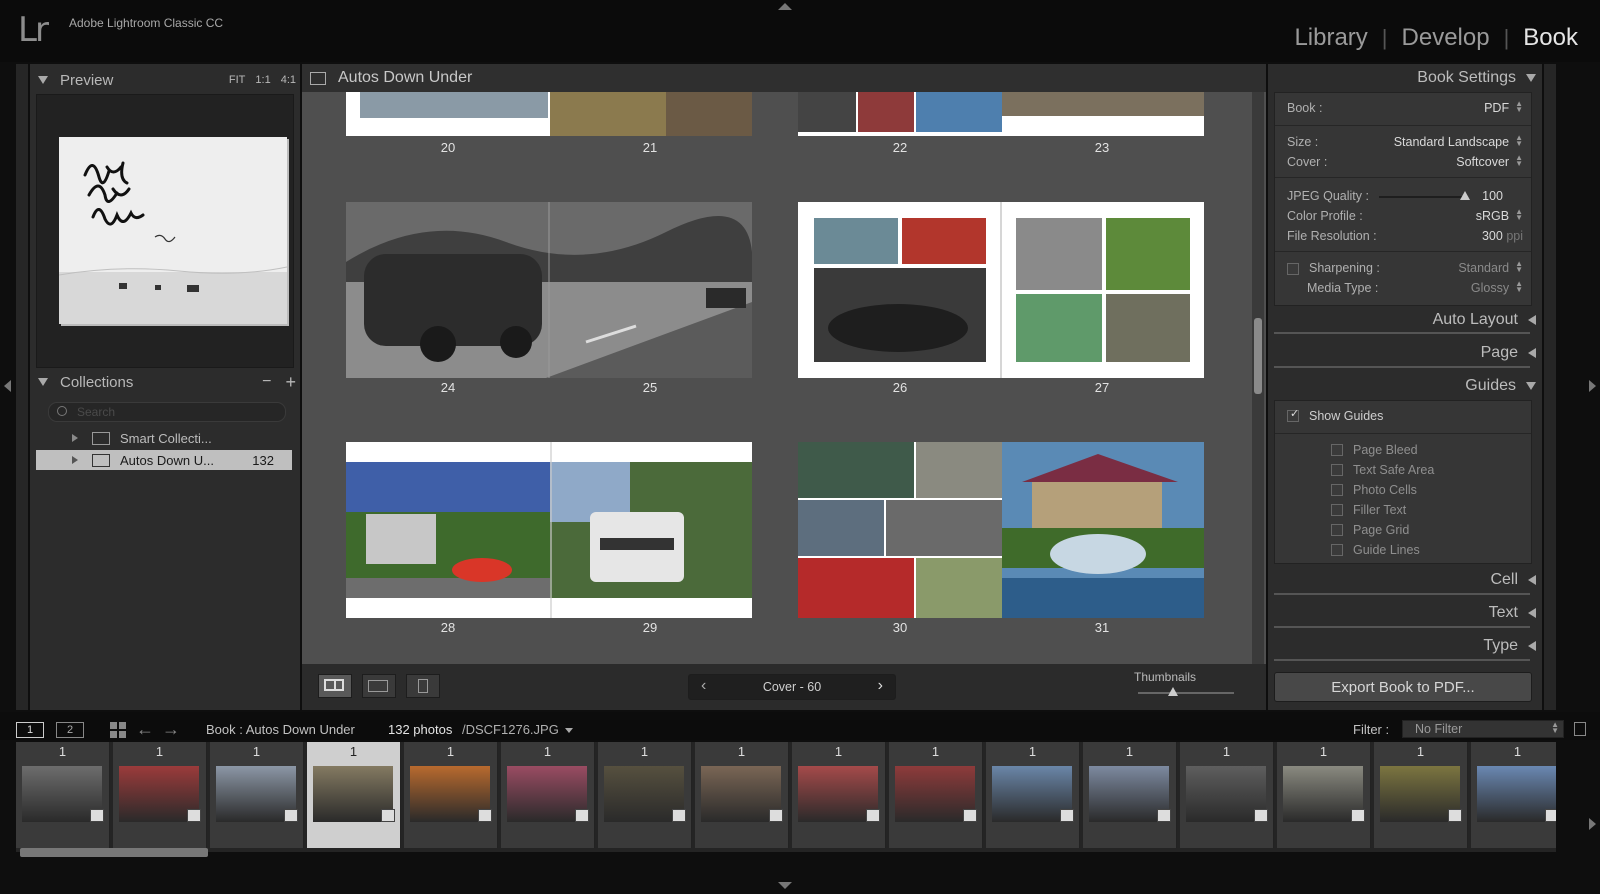 This screenshot has width=1600, height=894. What do you see at coordinates (43, 80) in the screenshot?
I see `collapse-preview-icon` at bounding box center [43, 80].